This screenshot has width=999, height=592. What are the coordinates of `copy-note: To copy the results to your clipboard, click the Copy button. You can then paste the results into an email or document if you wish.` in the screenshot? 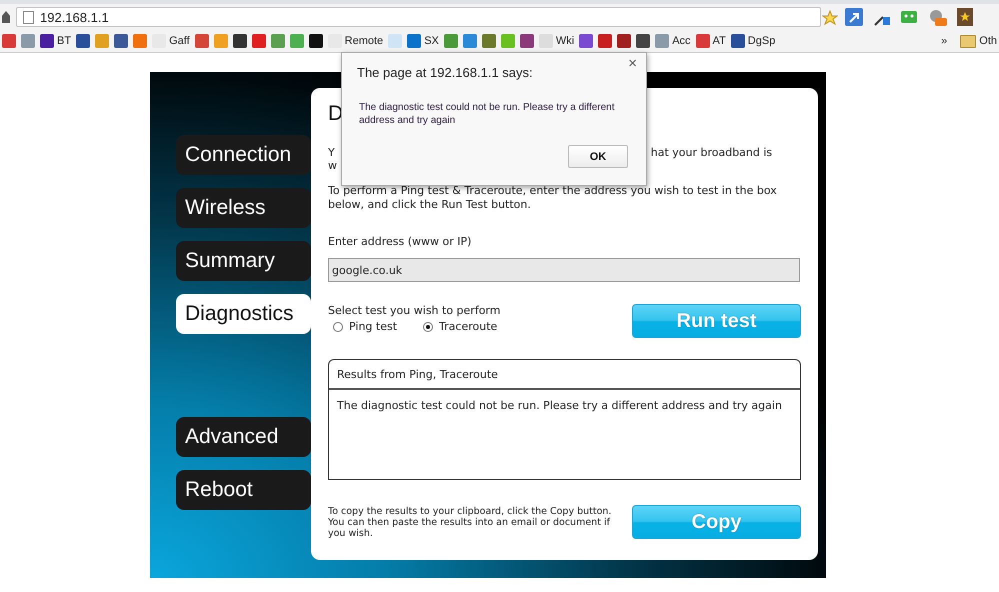 It's located at (470, 522).